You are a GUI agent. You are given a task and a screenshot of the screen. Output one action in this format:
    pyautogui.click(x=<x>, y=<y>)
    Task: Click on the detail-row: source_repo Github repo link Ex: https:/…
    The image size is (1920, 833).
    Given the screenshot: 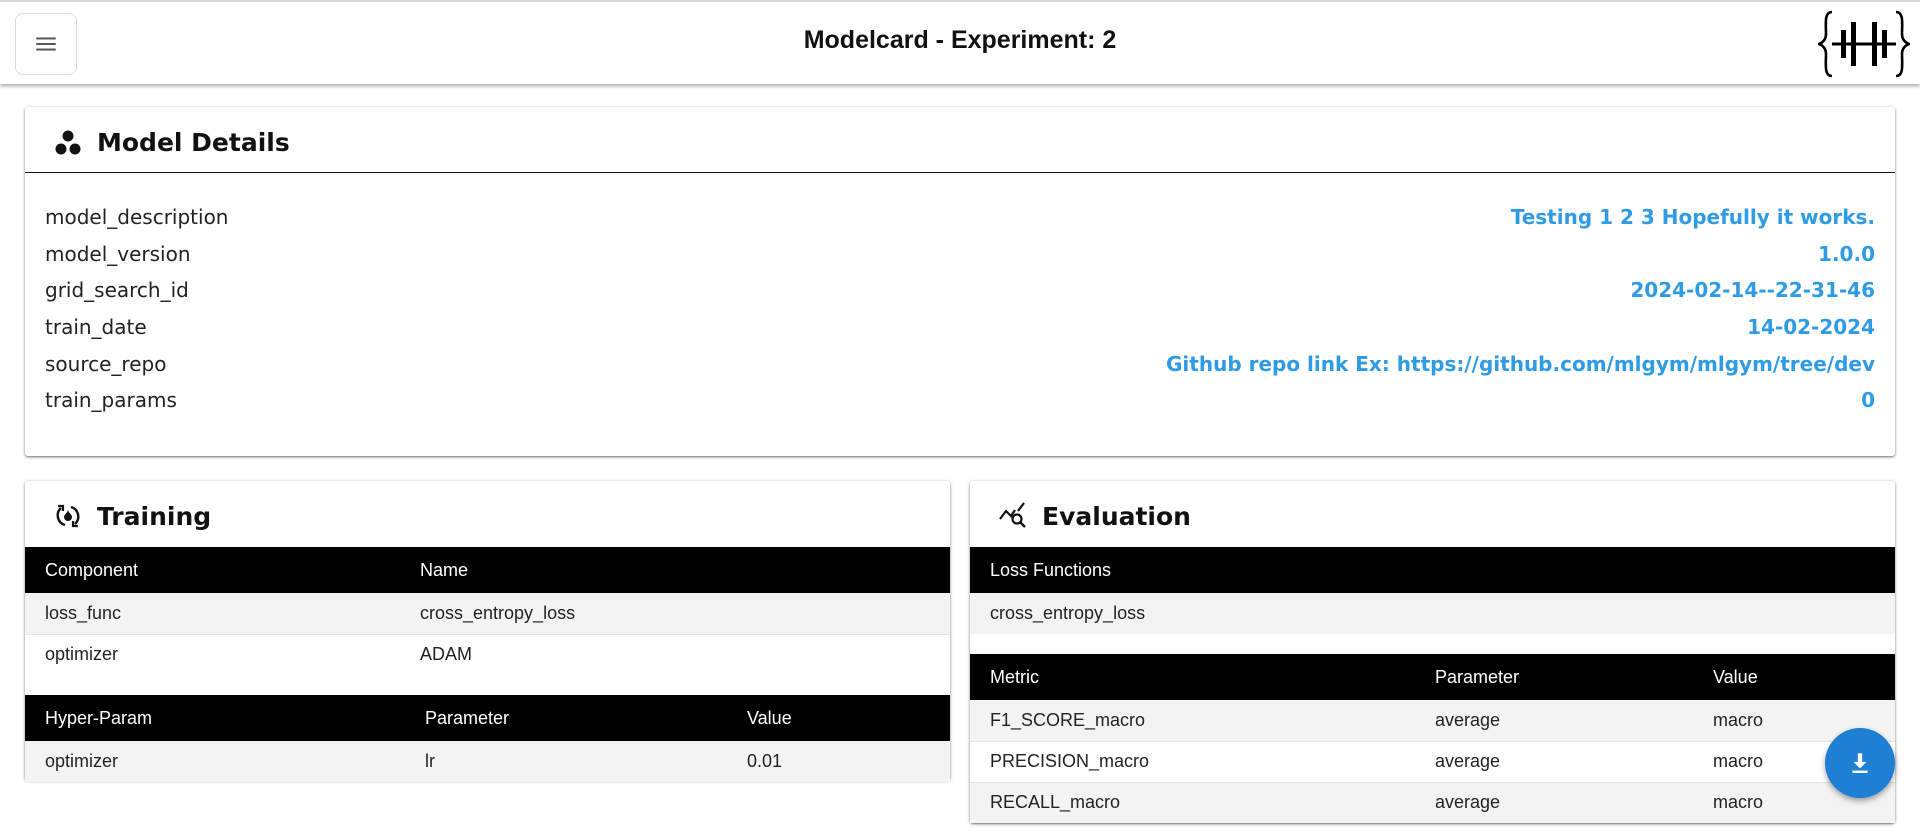 What is the action you would take?
    pyautogui.click(x=960, y=363)
    